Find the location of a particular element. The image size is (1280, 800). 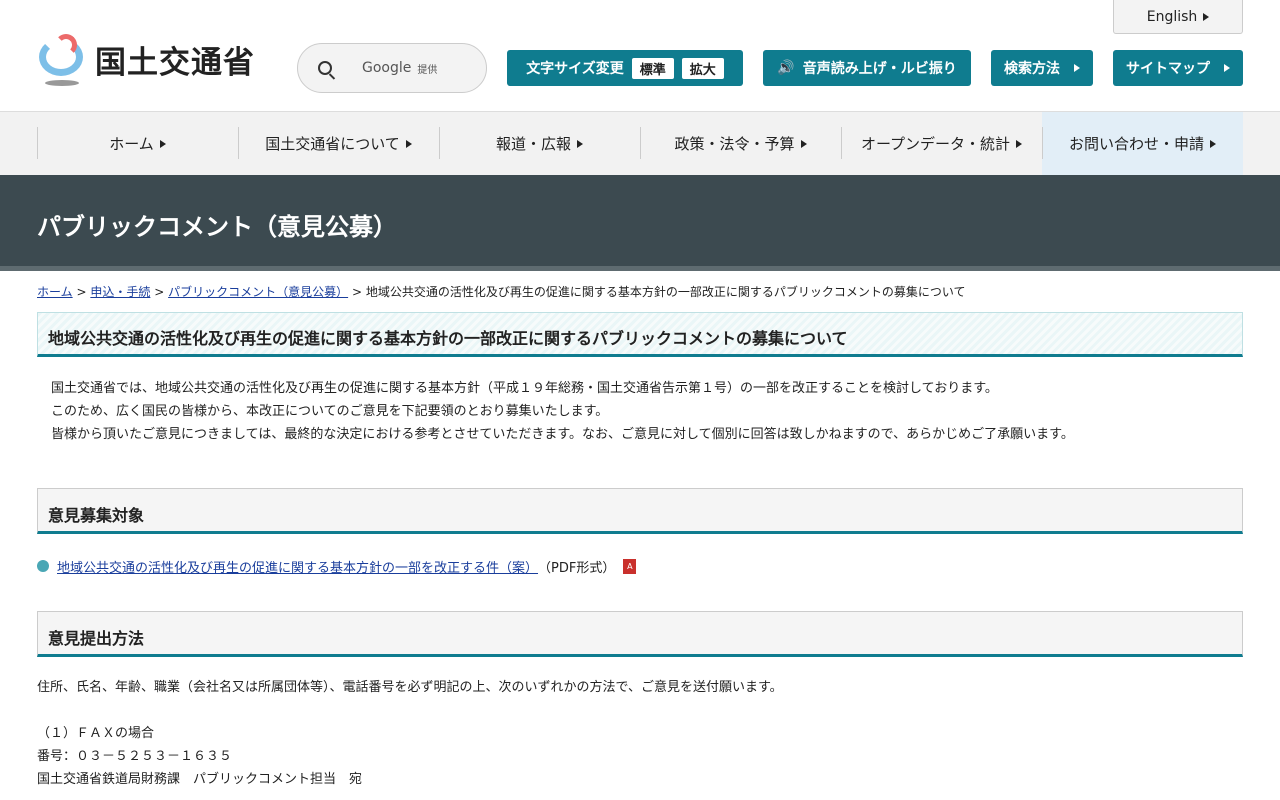

file-format-label: （PDF形式） is located at coordinates (577, 568).